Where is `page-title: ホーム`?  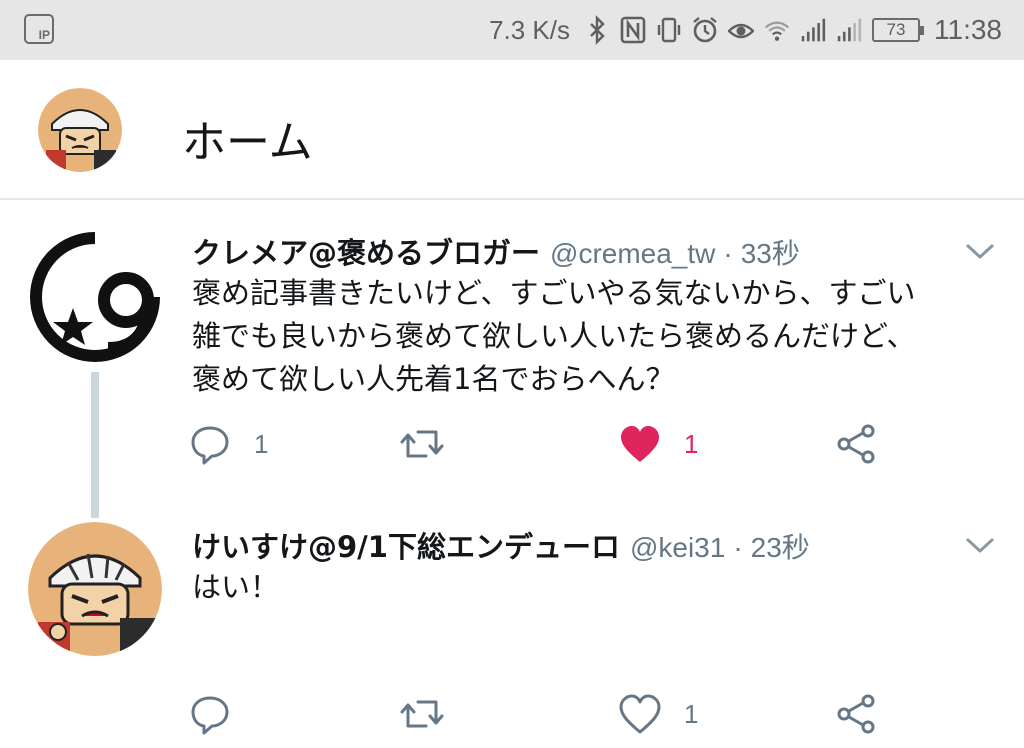 page-title: ホーム is located at coordinates (247, 142).